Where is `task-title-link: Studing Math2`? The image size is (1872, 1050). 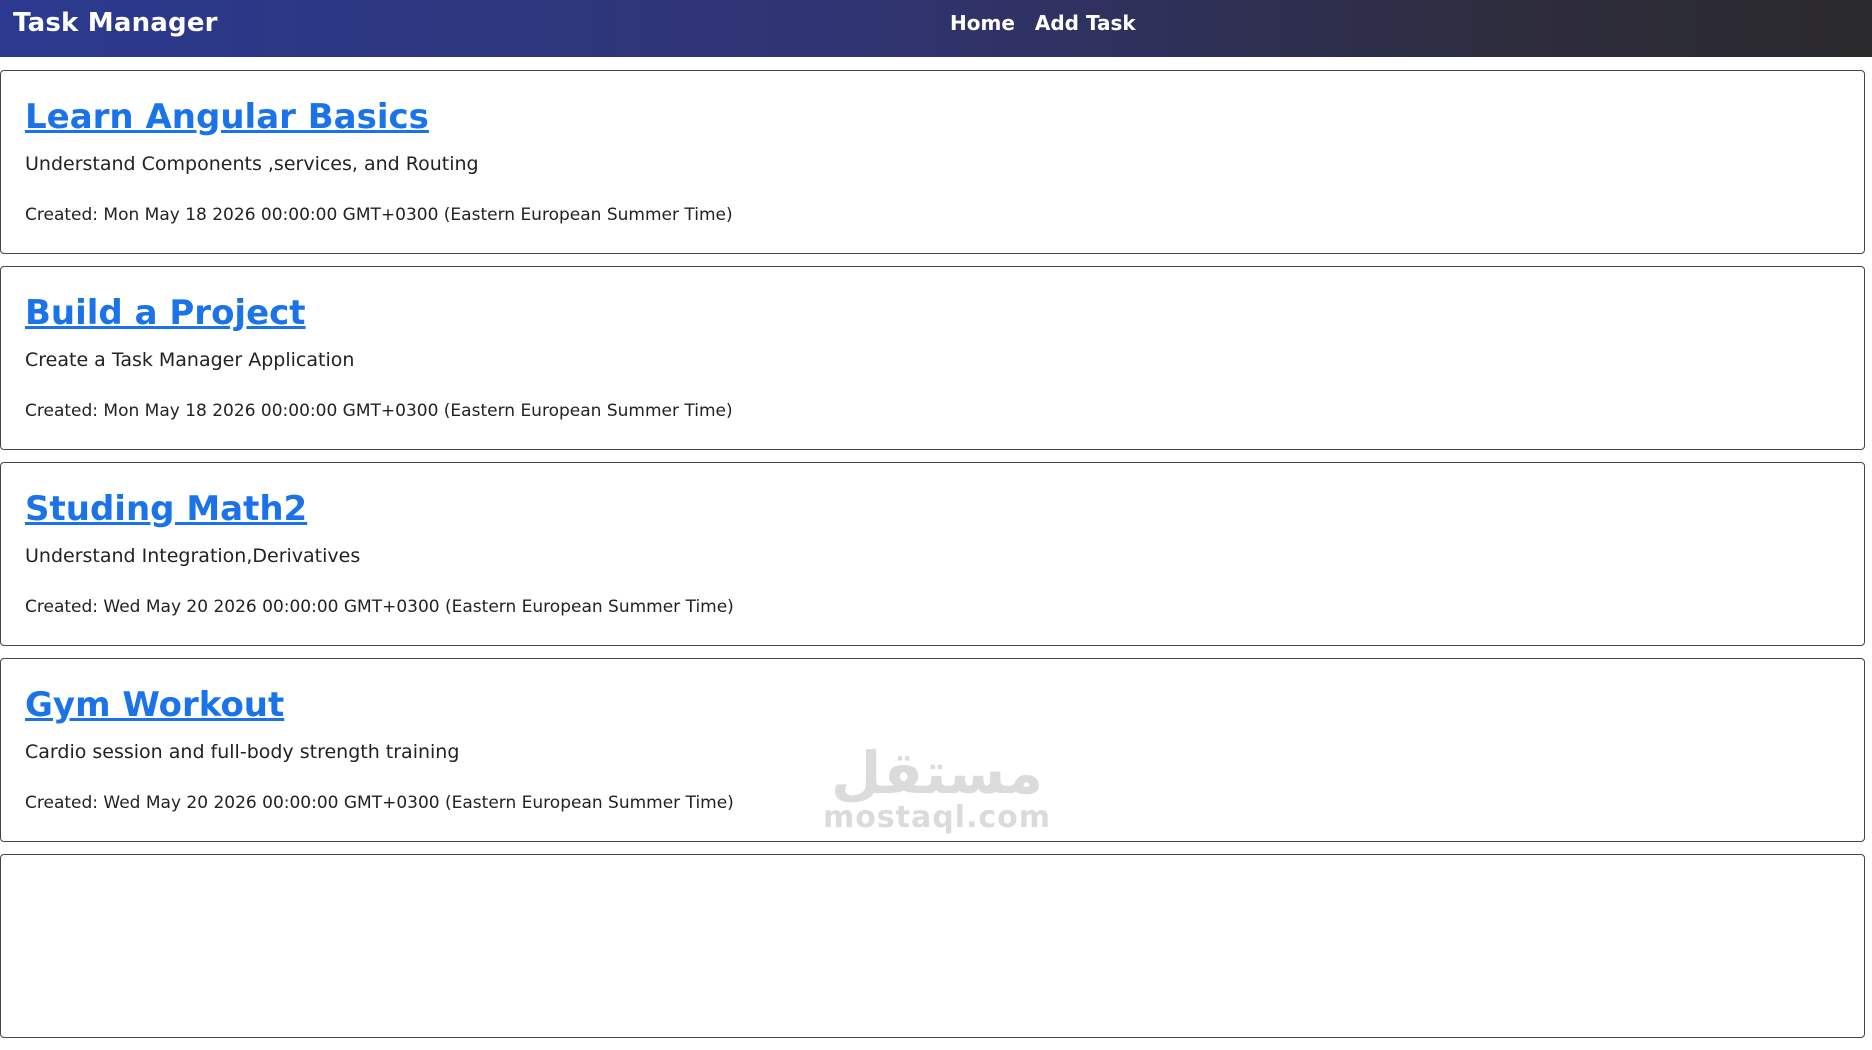 task-title-link: Studing Math2 is located at coordinates (166, 509).